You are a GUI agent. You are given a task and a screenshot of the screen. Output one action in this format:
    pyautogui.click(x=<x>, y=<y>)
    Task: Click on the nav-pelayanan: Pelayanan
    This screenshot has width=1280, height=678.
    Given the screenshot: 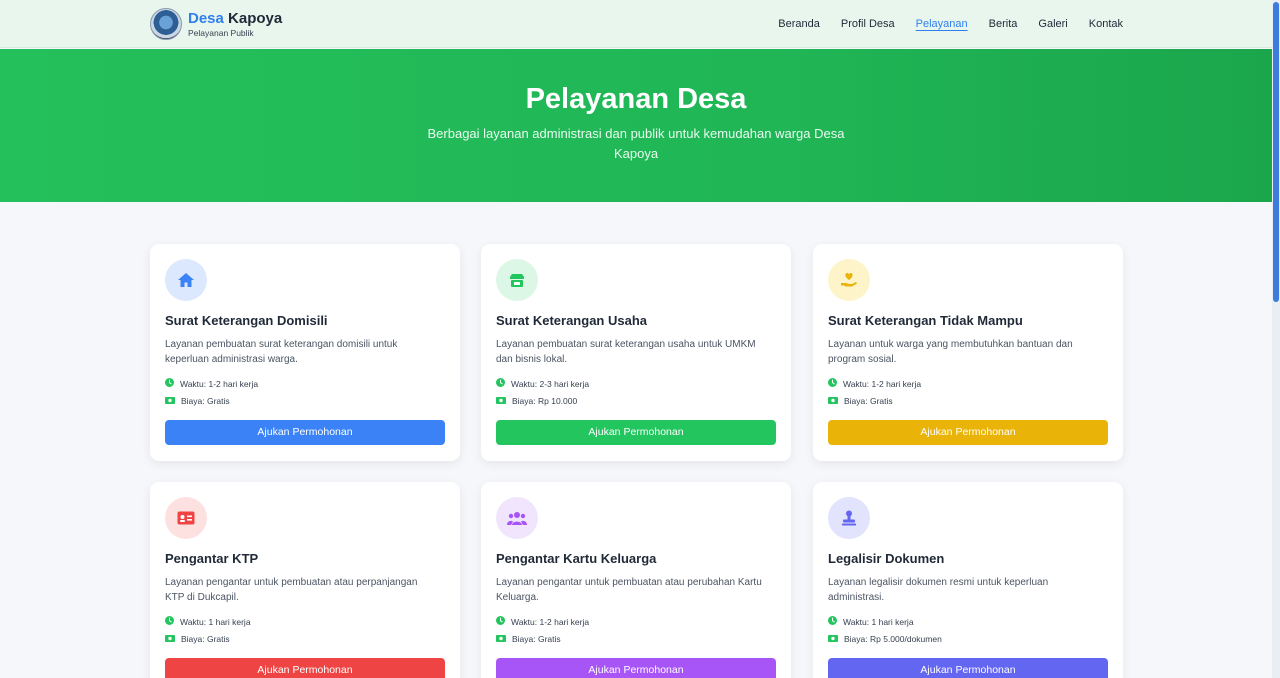 What is the action you would take?
    pyautogui.click(x=942, y=24)
    